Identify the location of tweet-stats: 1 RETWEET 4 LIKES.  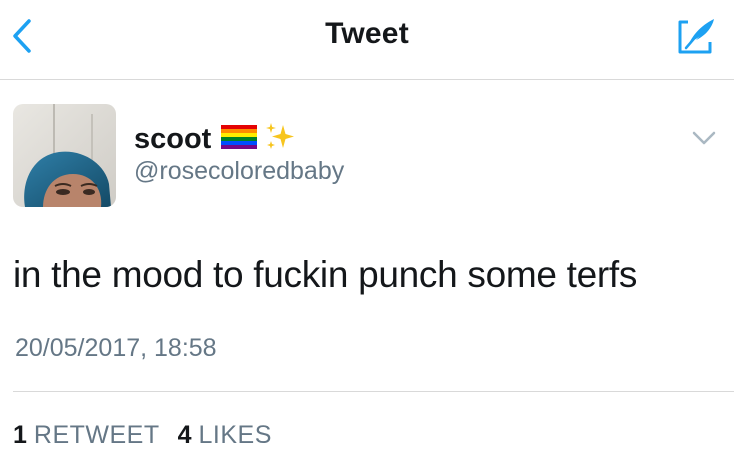
(151, 435).